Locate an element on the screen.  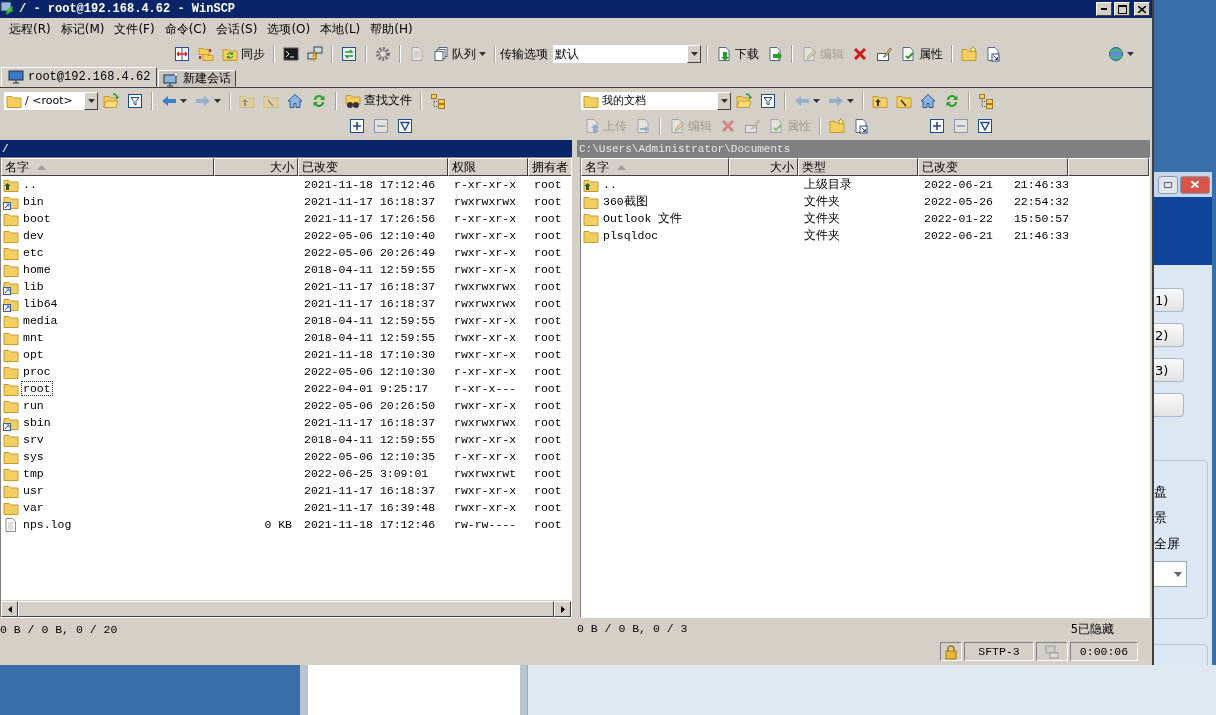
maximize-button is located at coordinates (1122, 9).